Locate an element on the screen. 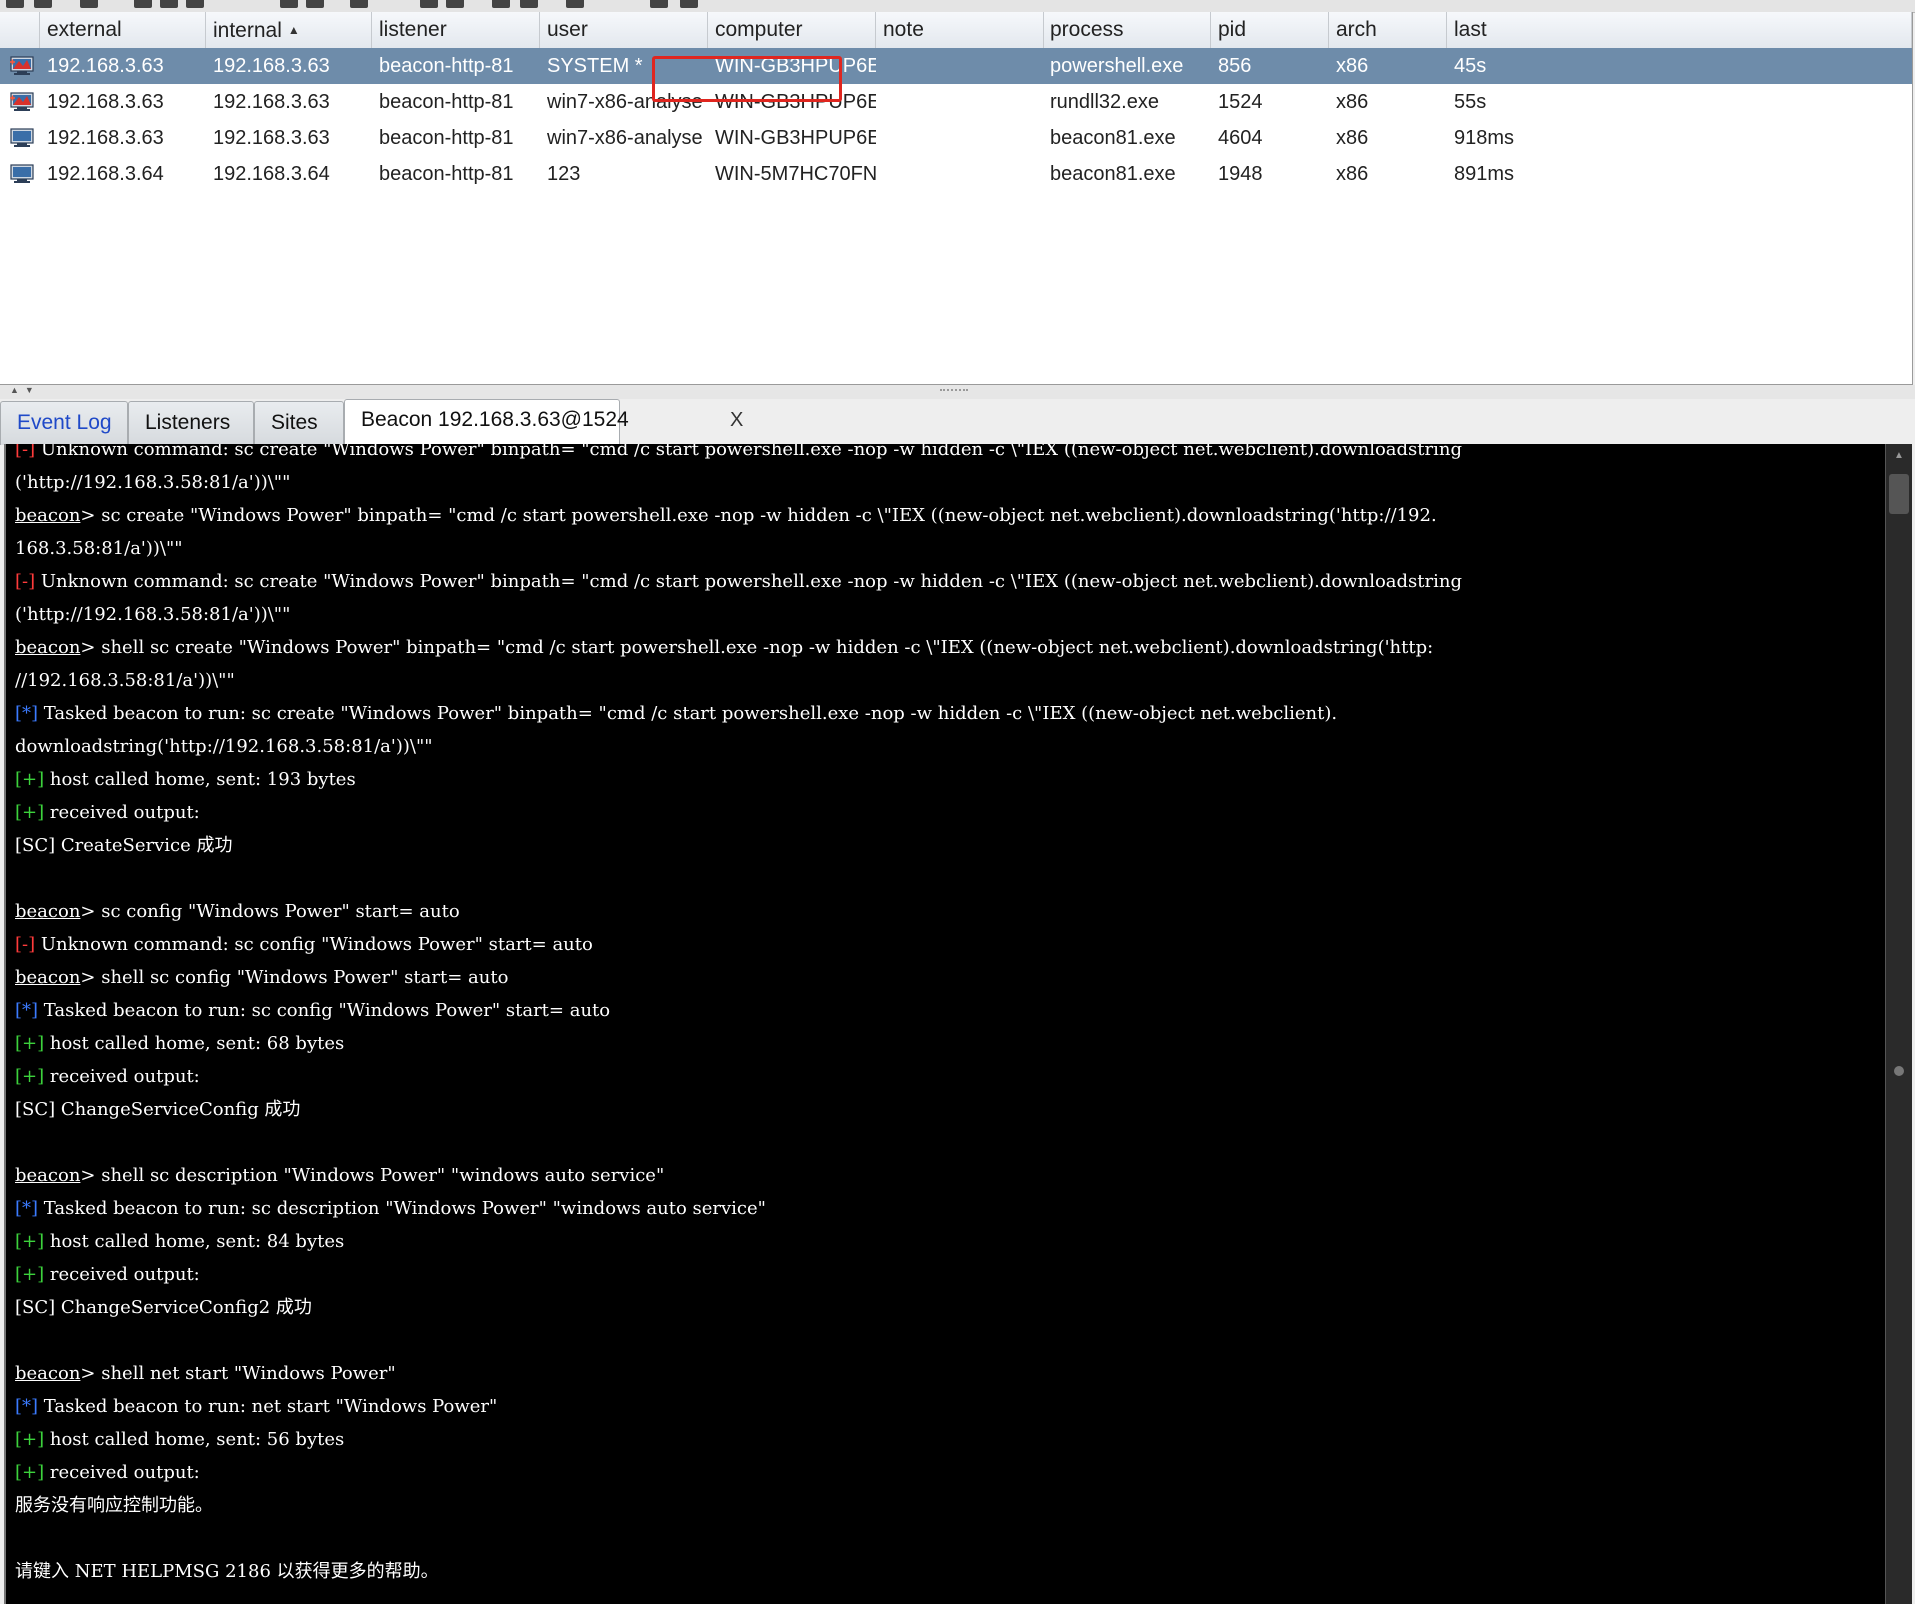 Image resolution: width=1915 pixels, height=1604 pixels. console-line: [SC] CreateService 成功 is located at coordinates (950, 845).